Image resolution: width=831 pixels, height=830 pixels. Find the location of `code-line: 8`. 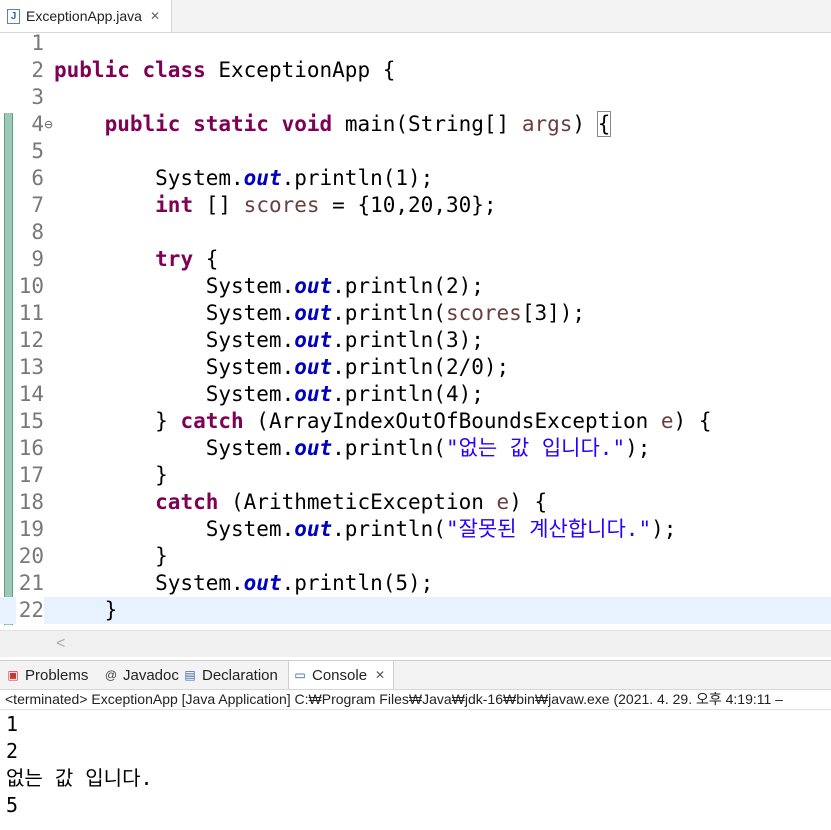

code-line: 8 is located at coordinates (415, 232).